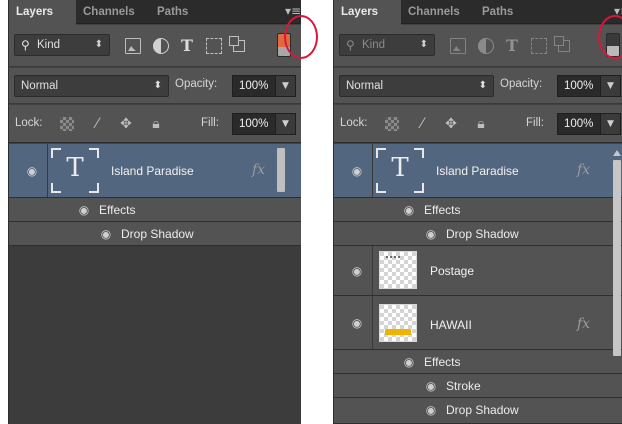 The width and height of the screenshot is (622, 424). I want to click on blend-mode-label: Normal, so click(40, 86).